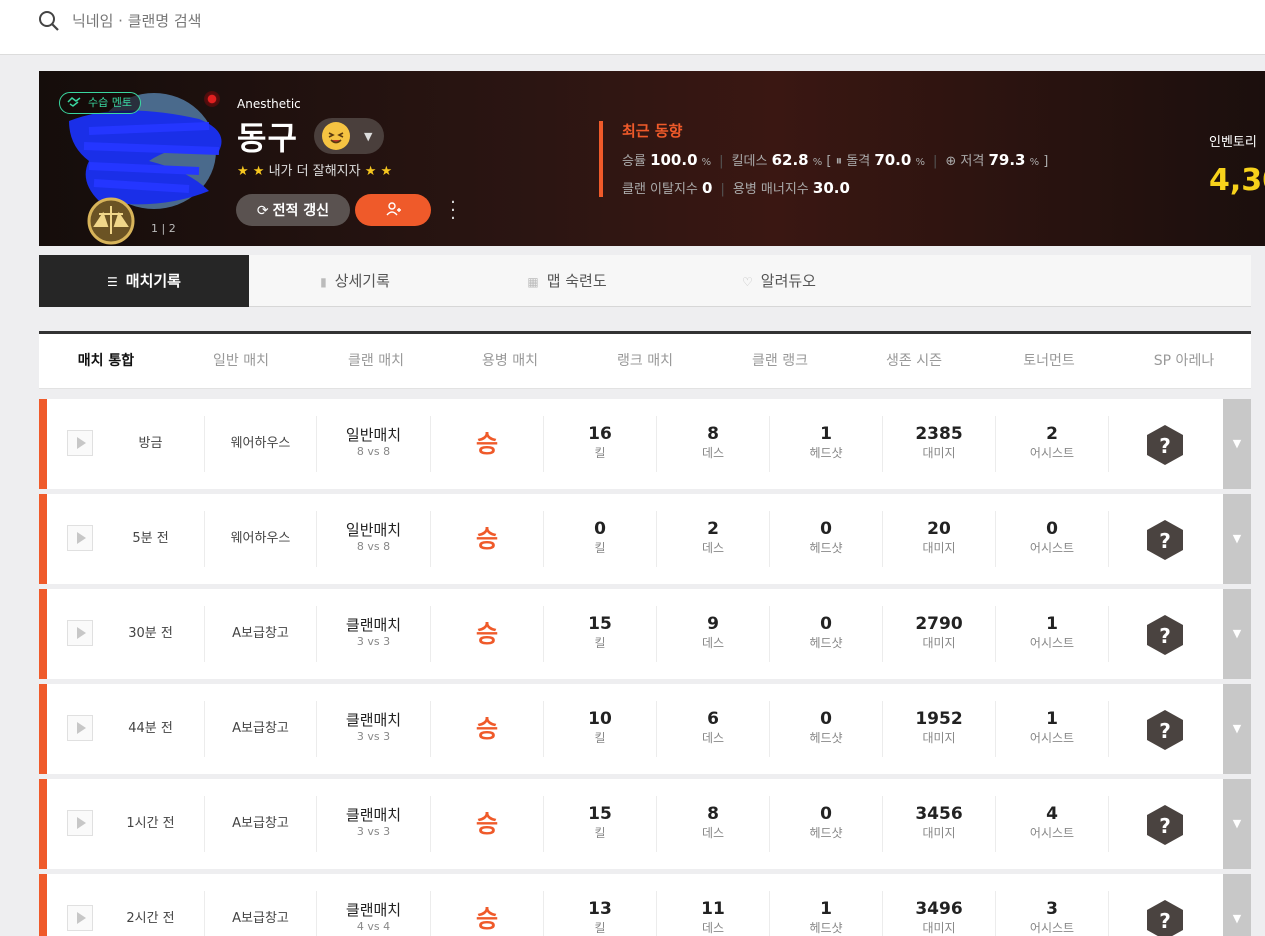 The width and height of the screenshot is (1265, 936). I want to click on motto-stars-right: ★ ★, so click(378, 171).